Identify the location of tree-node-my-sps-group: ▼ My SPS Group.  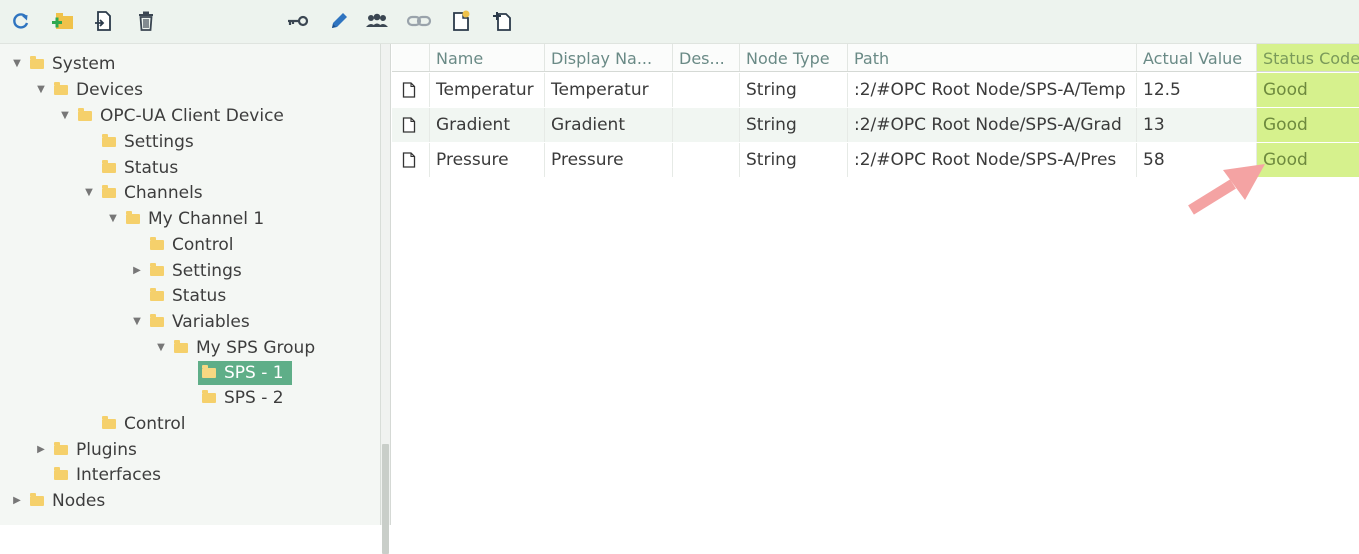
(234, 348).